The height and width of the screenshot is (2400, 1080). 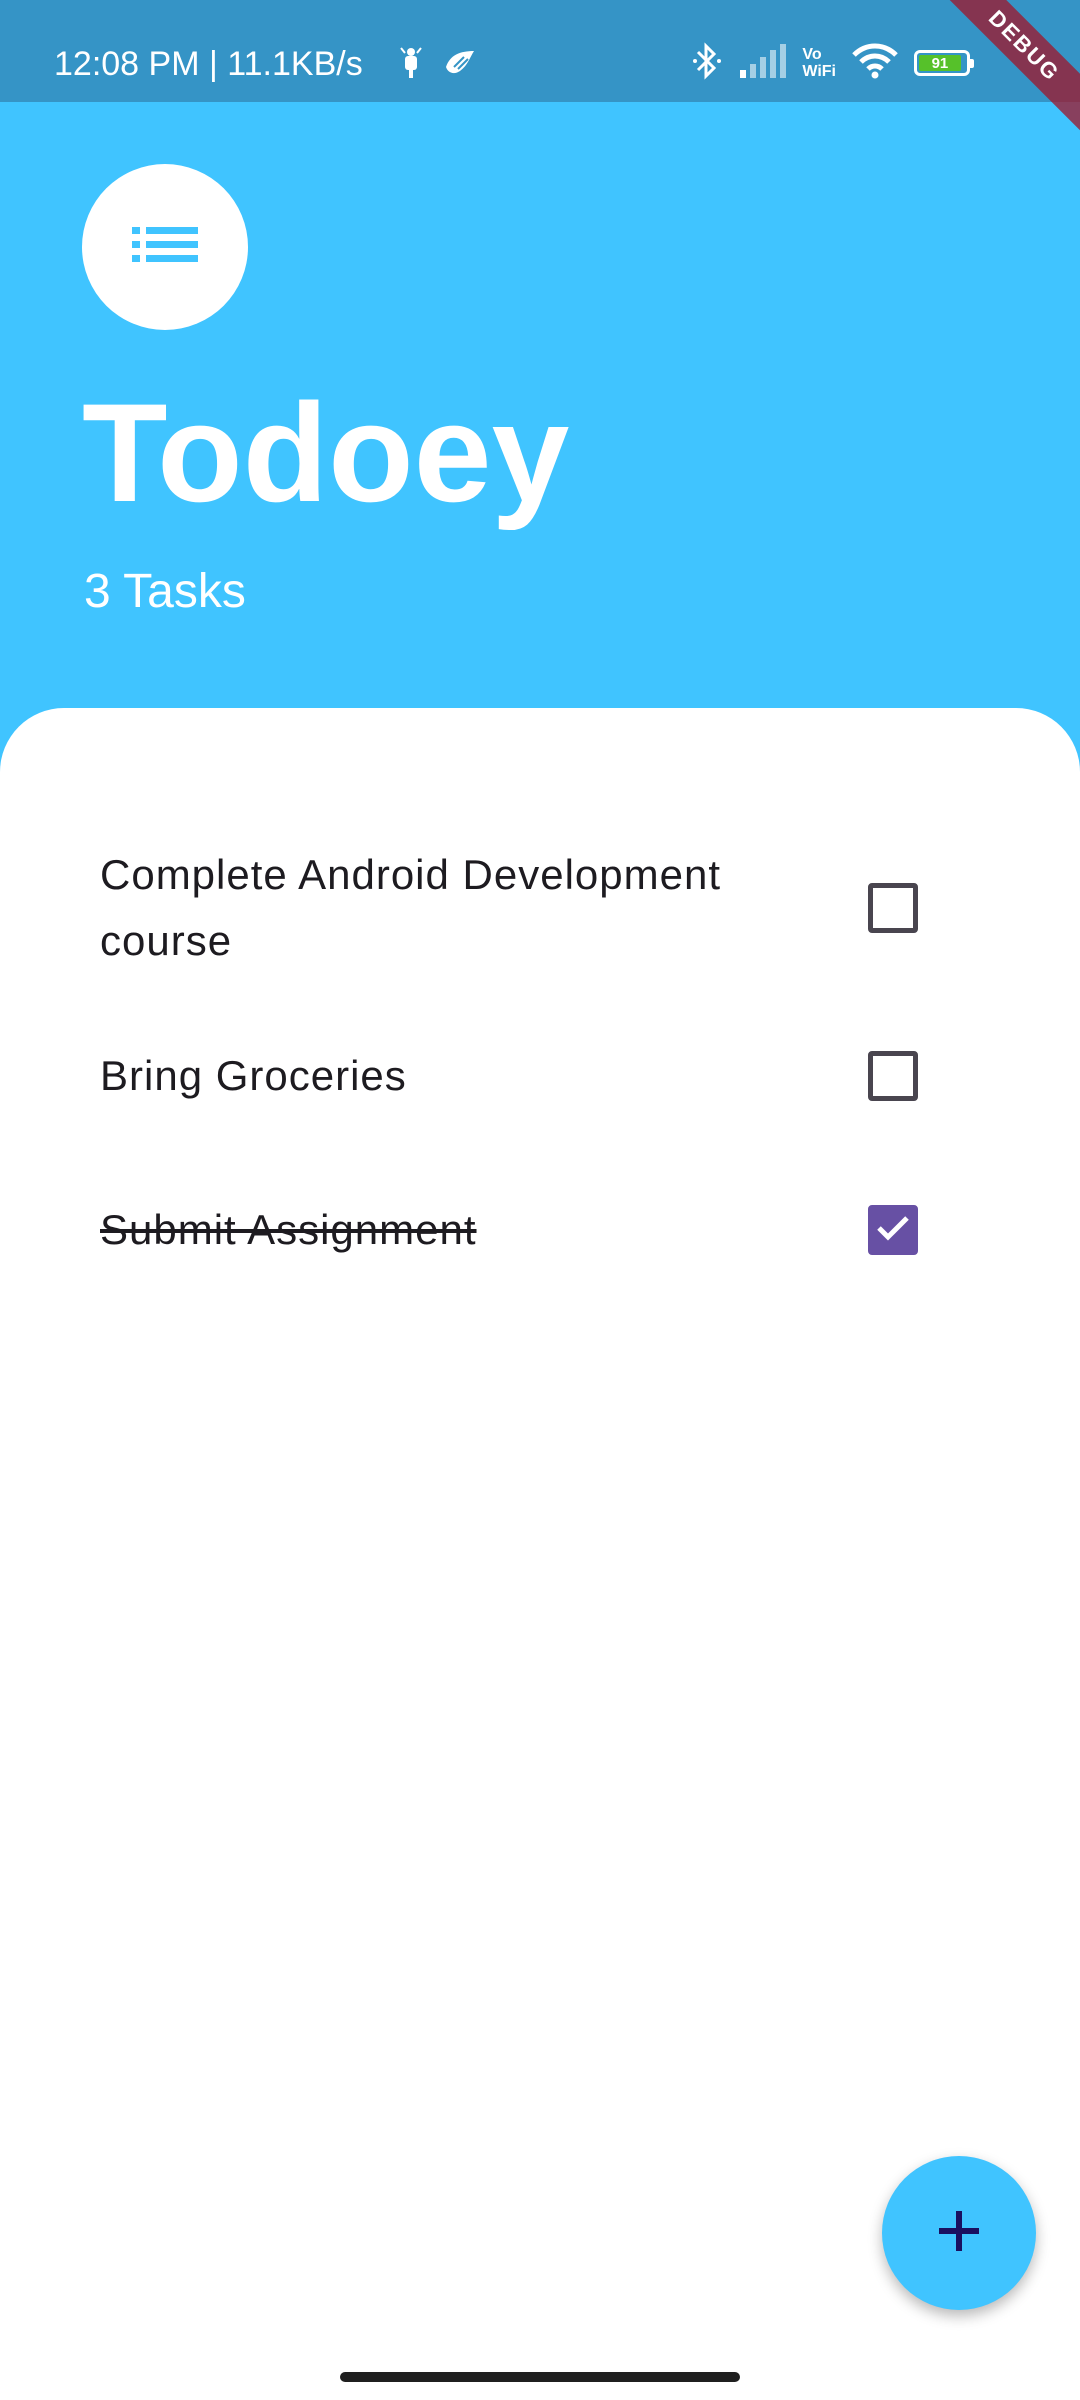 I want to click on list-icon, so click(x=165, y=247).